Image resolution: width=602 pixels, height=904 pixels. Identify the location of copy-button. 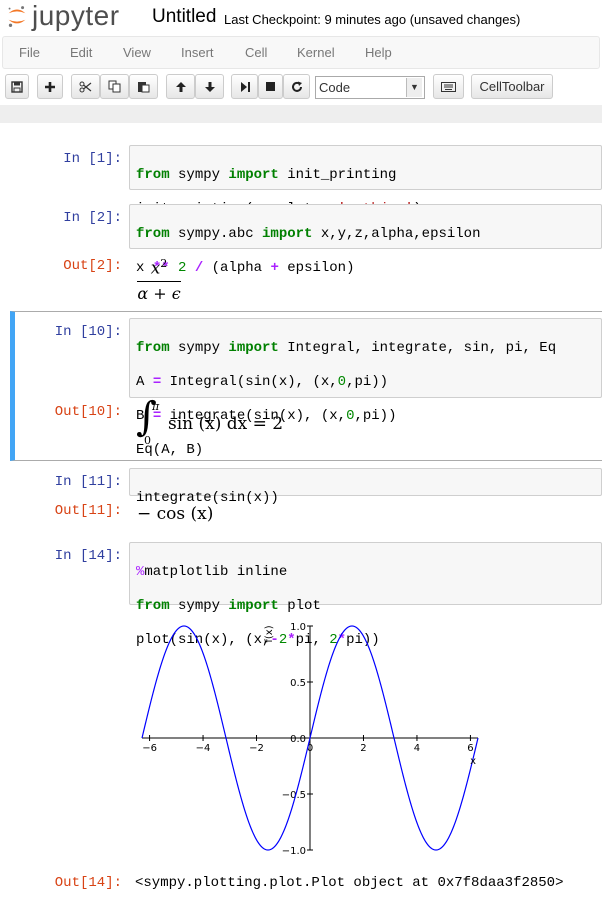
(114, 86).